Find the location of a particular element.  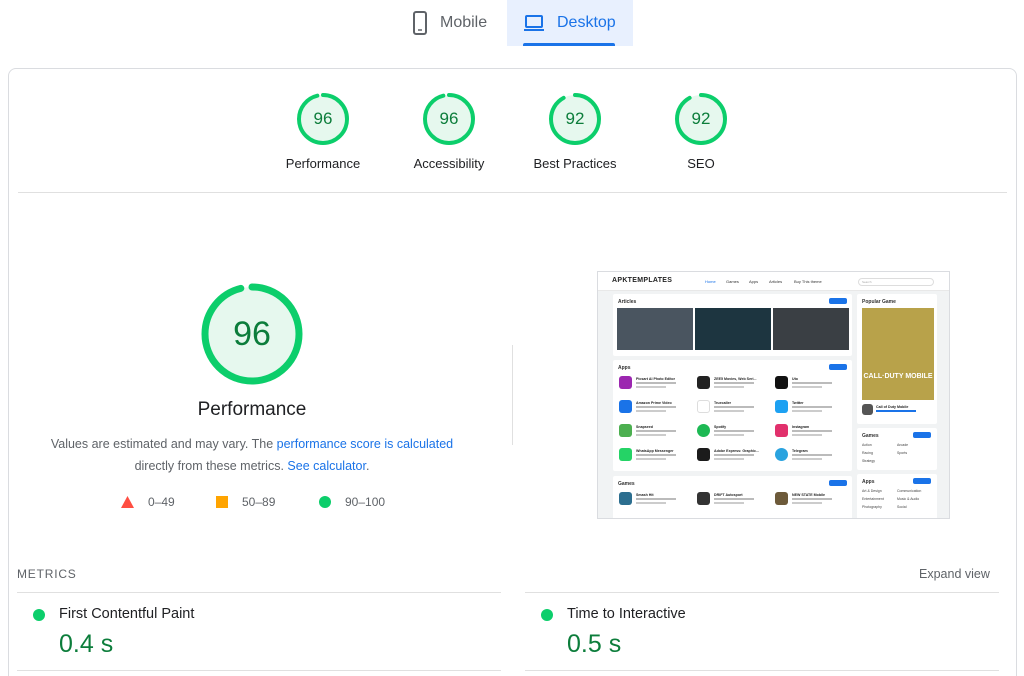

gauge-best-practices: 92 Best Practices is located at coordinates (575, 131).